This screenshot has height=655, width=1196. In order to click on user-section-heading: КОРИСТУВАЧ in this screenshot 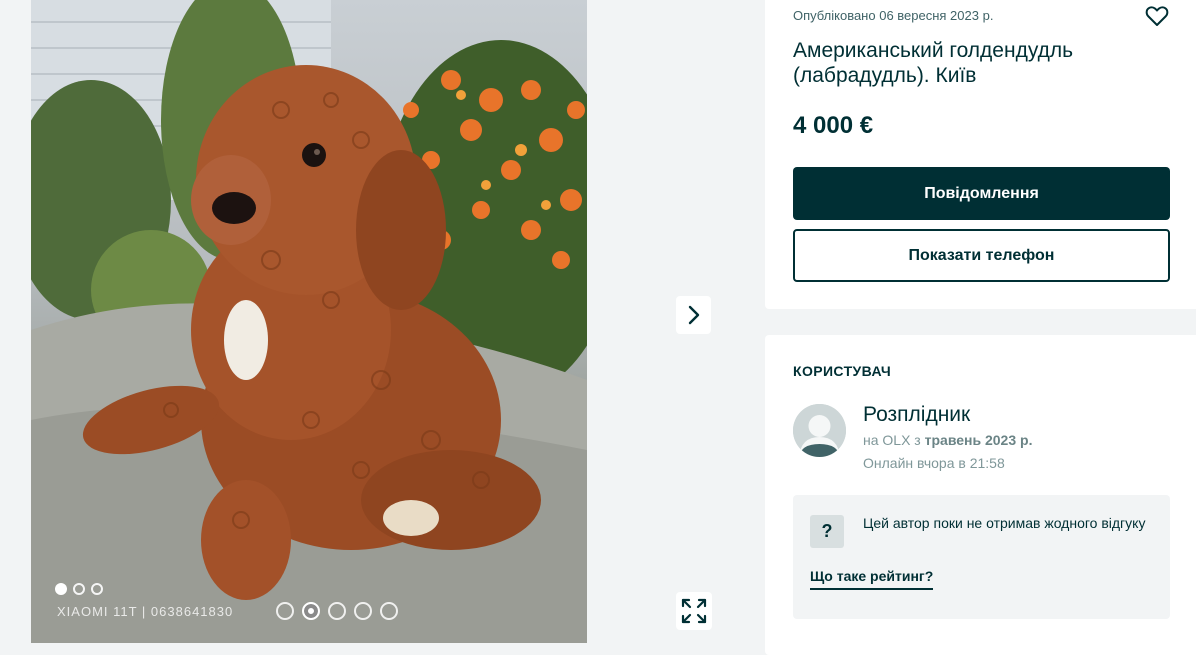, I will do `click(842, 371)`.